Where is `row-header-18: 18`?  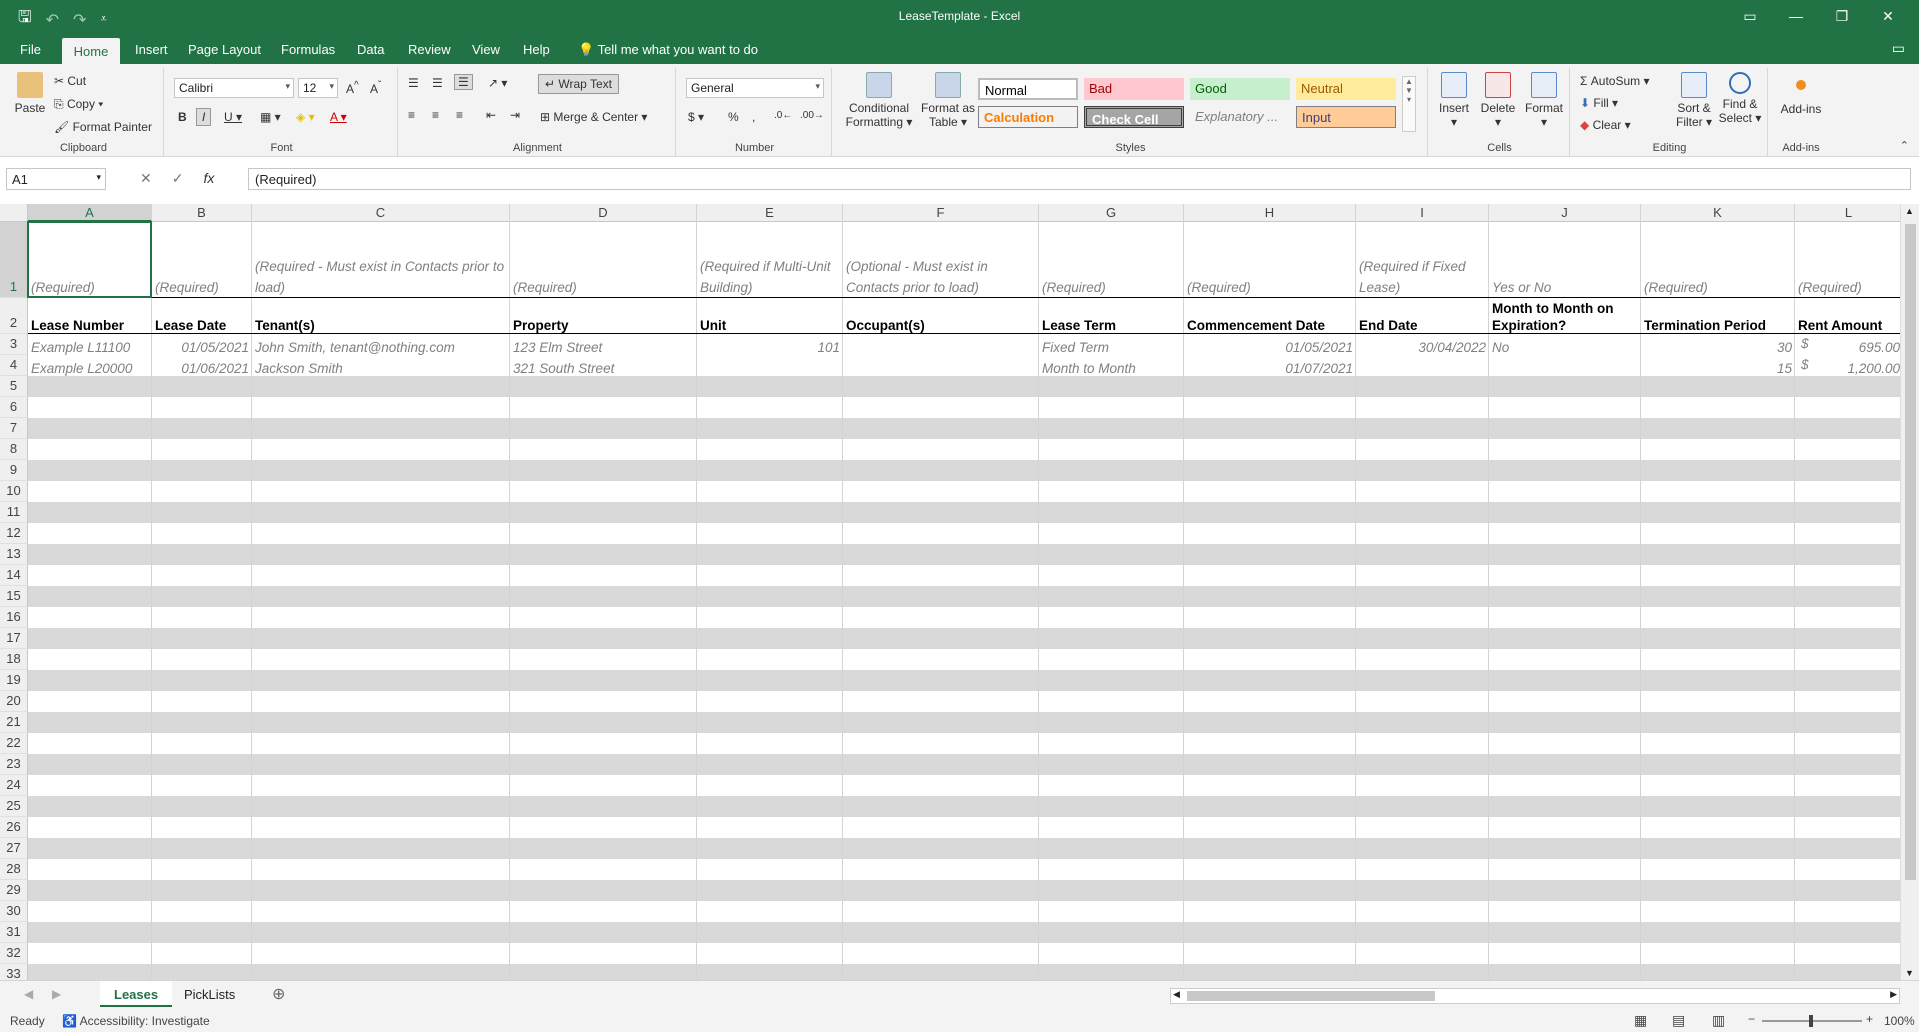
row-header-18: 18 is located at coordinates (14, 659).